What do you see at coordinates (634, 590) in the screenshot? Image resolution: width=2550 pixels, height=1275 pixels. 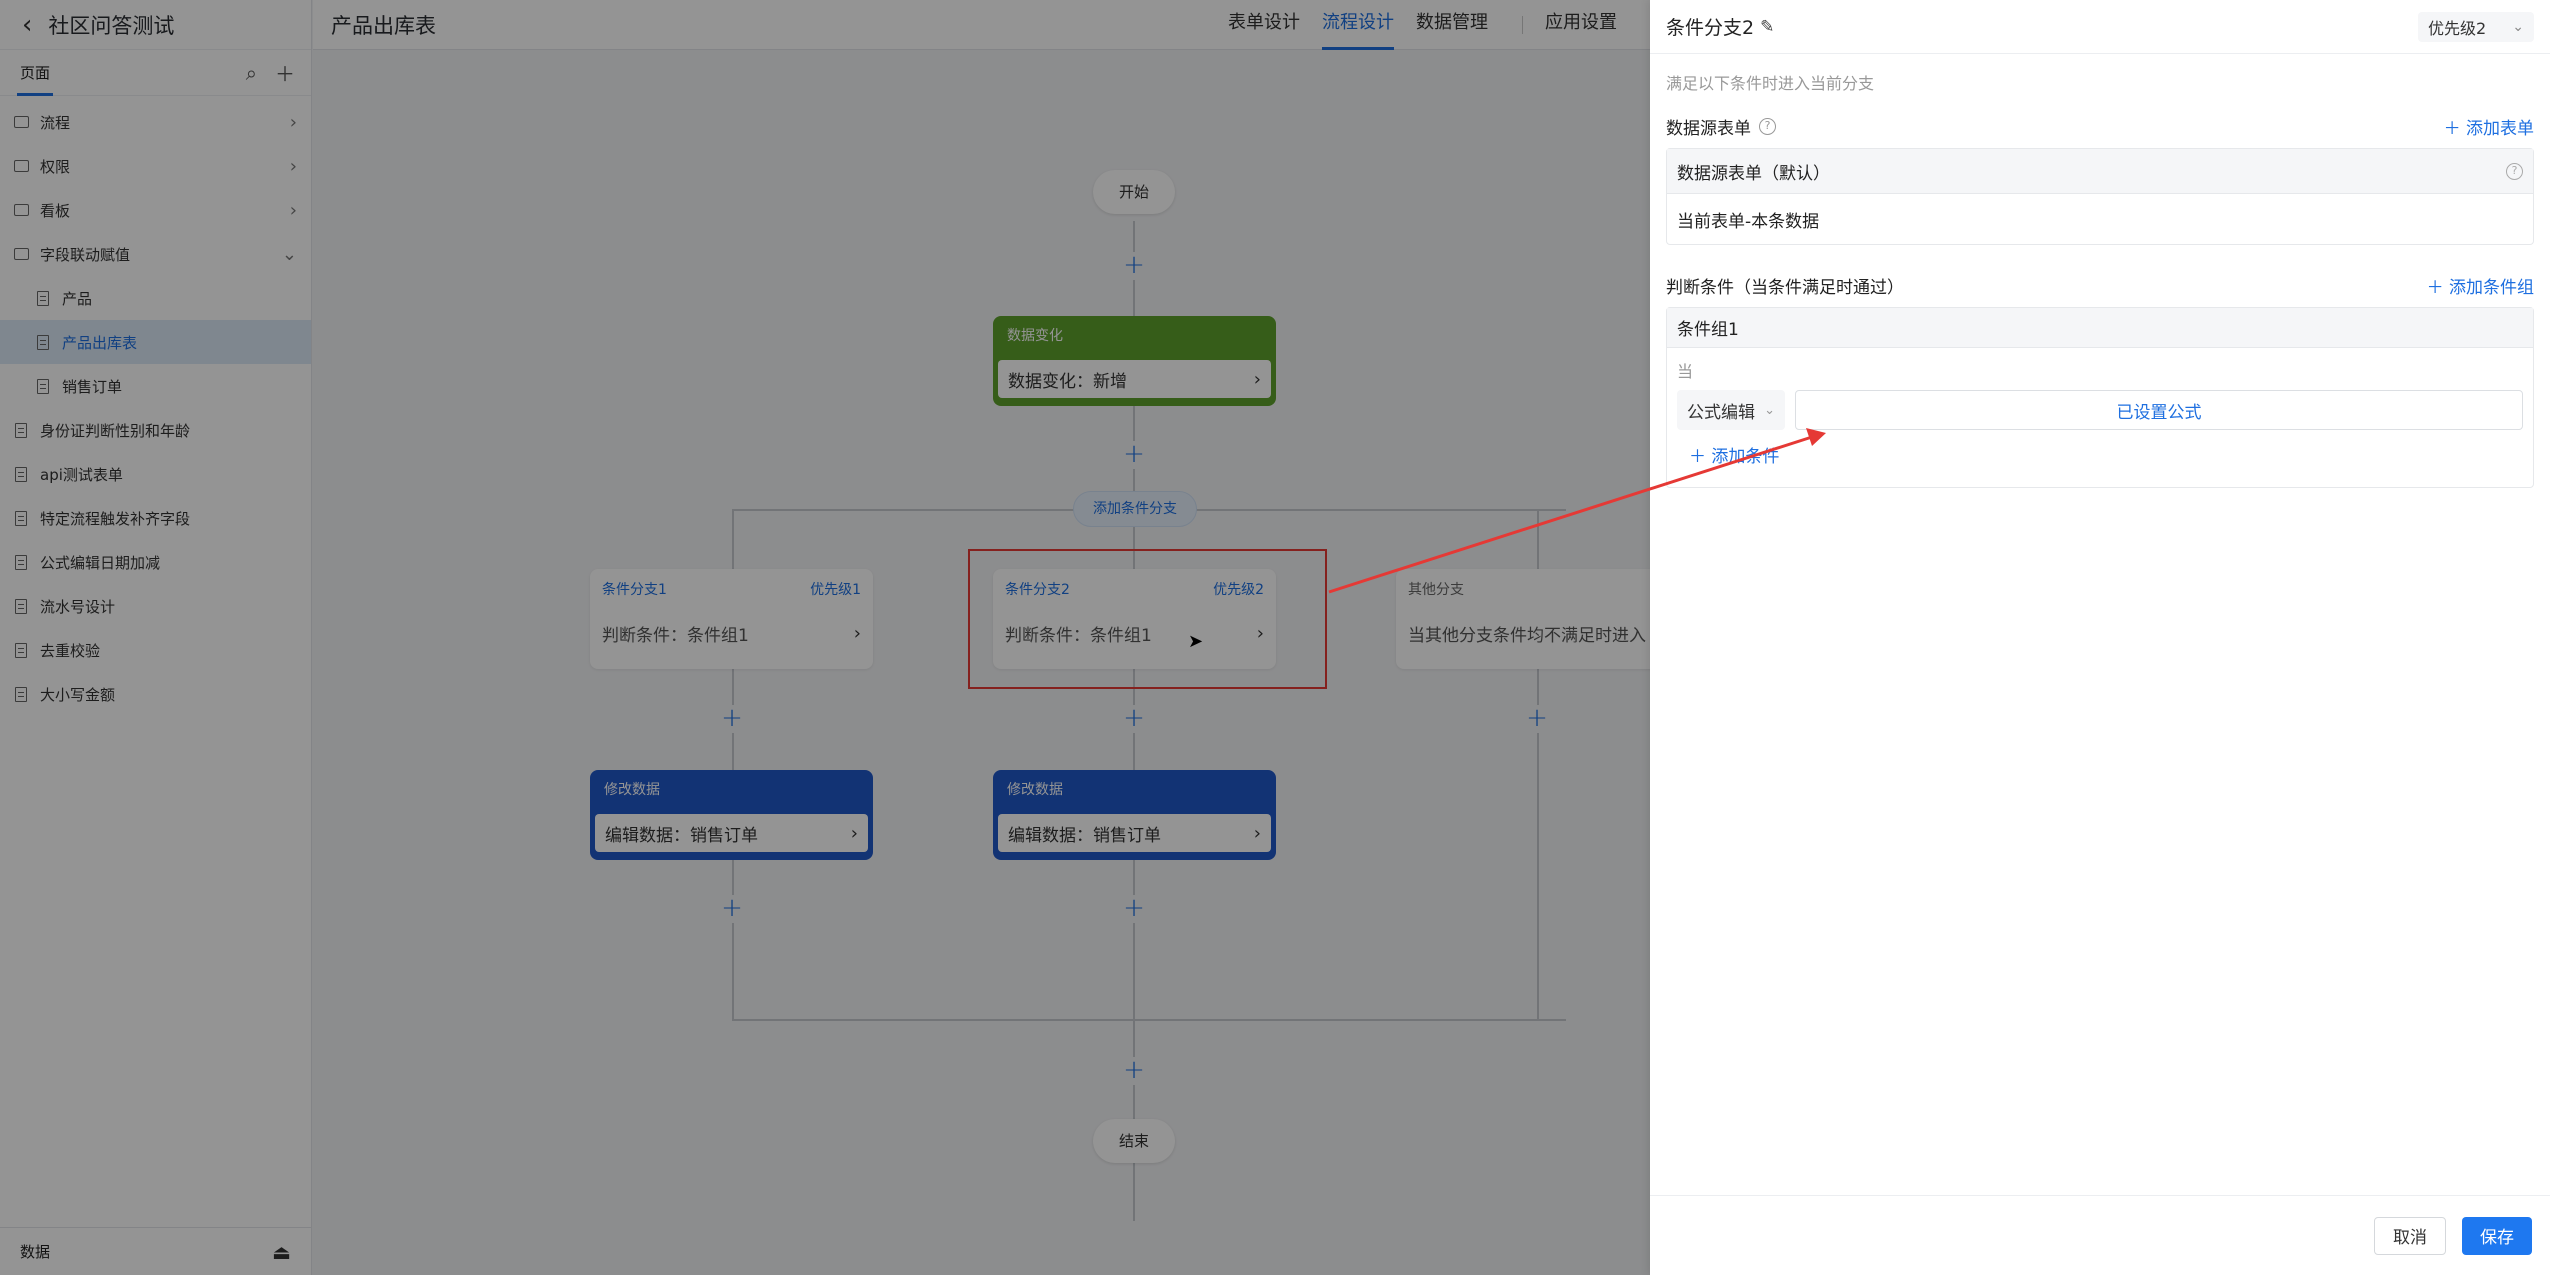 I see `branch-title: 条件分支1` at bounding box center [634, 590].